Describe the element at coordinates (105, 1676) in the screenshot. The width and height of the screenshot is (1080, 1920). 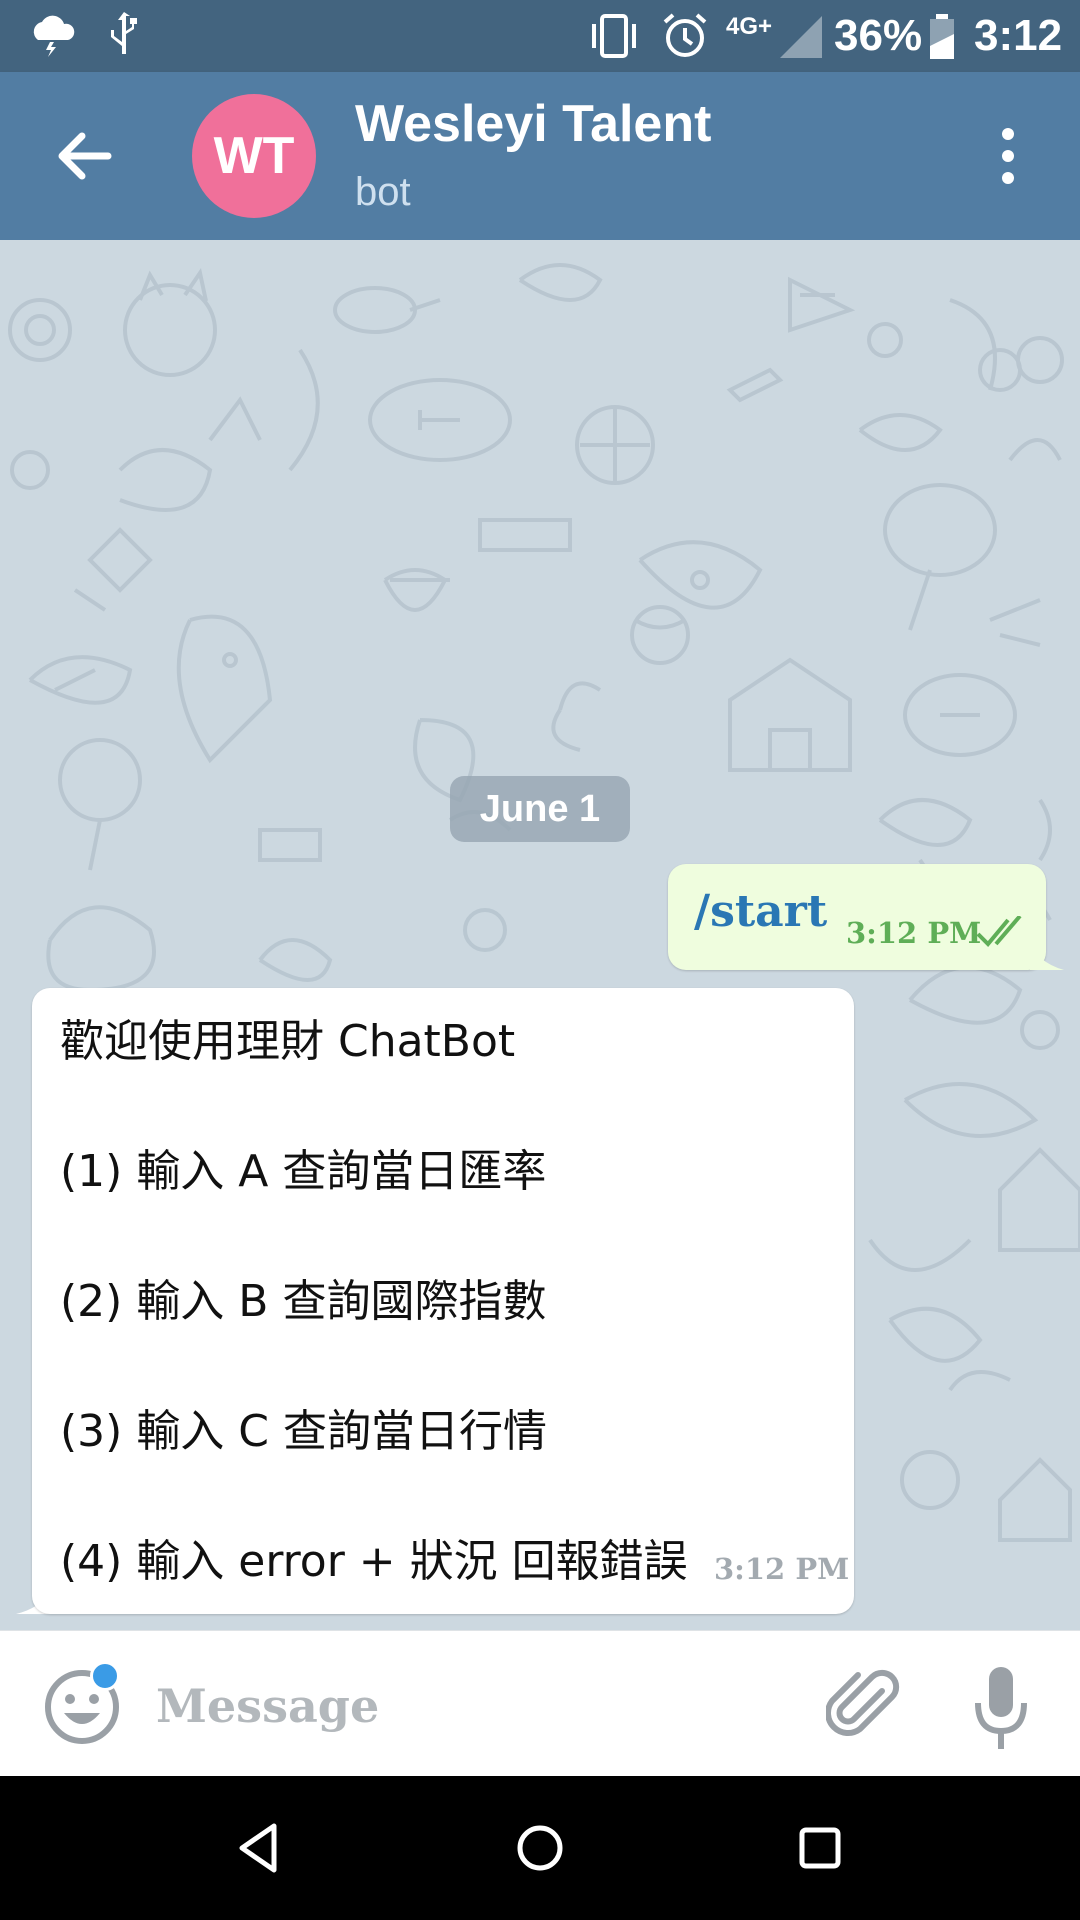
I see `notification-dot` at that location.